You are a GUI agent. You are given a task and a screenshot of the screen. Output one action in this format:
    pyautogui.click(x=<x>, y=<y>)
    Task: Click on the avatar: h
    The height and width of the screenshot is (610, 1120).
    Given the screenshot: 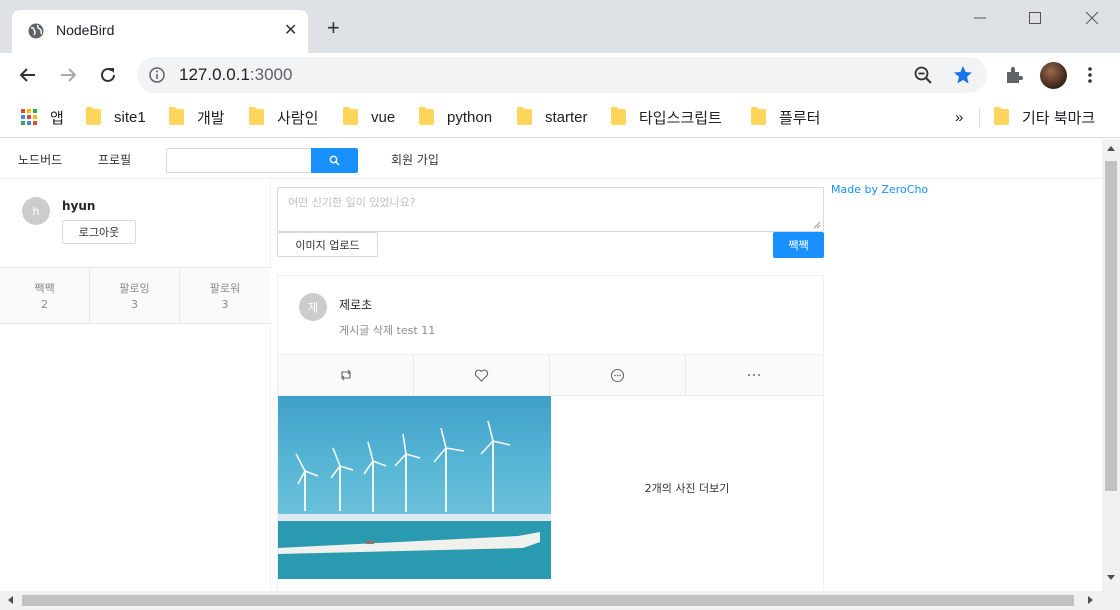 What is the action you would take?
    pyautogui.click(x=36, y=211)
    